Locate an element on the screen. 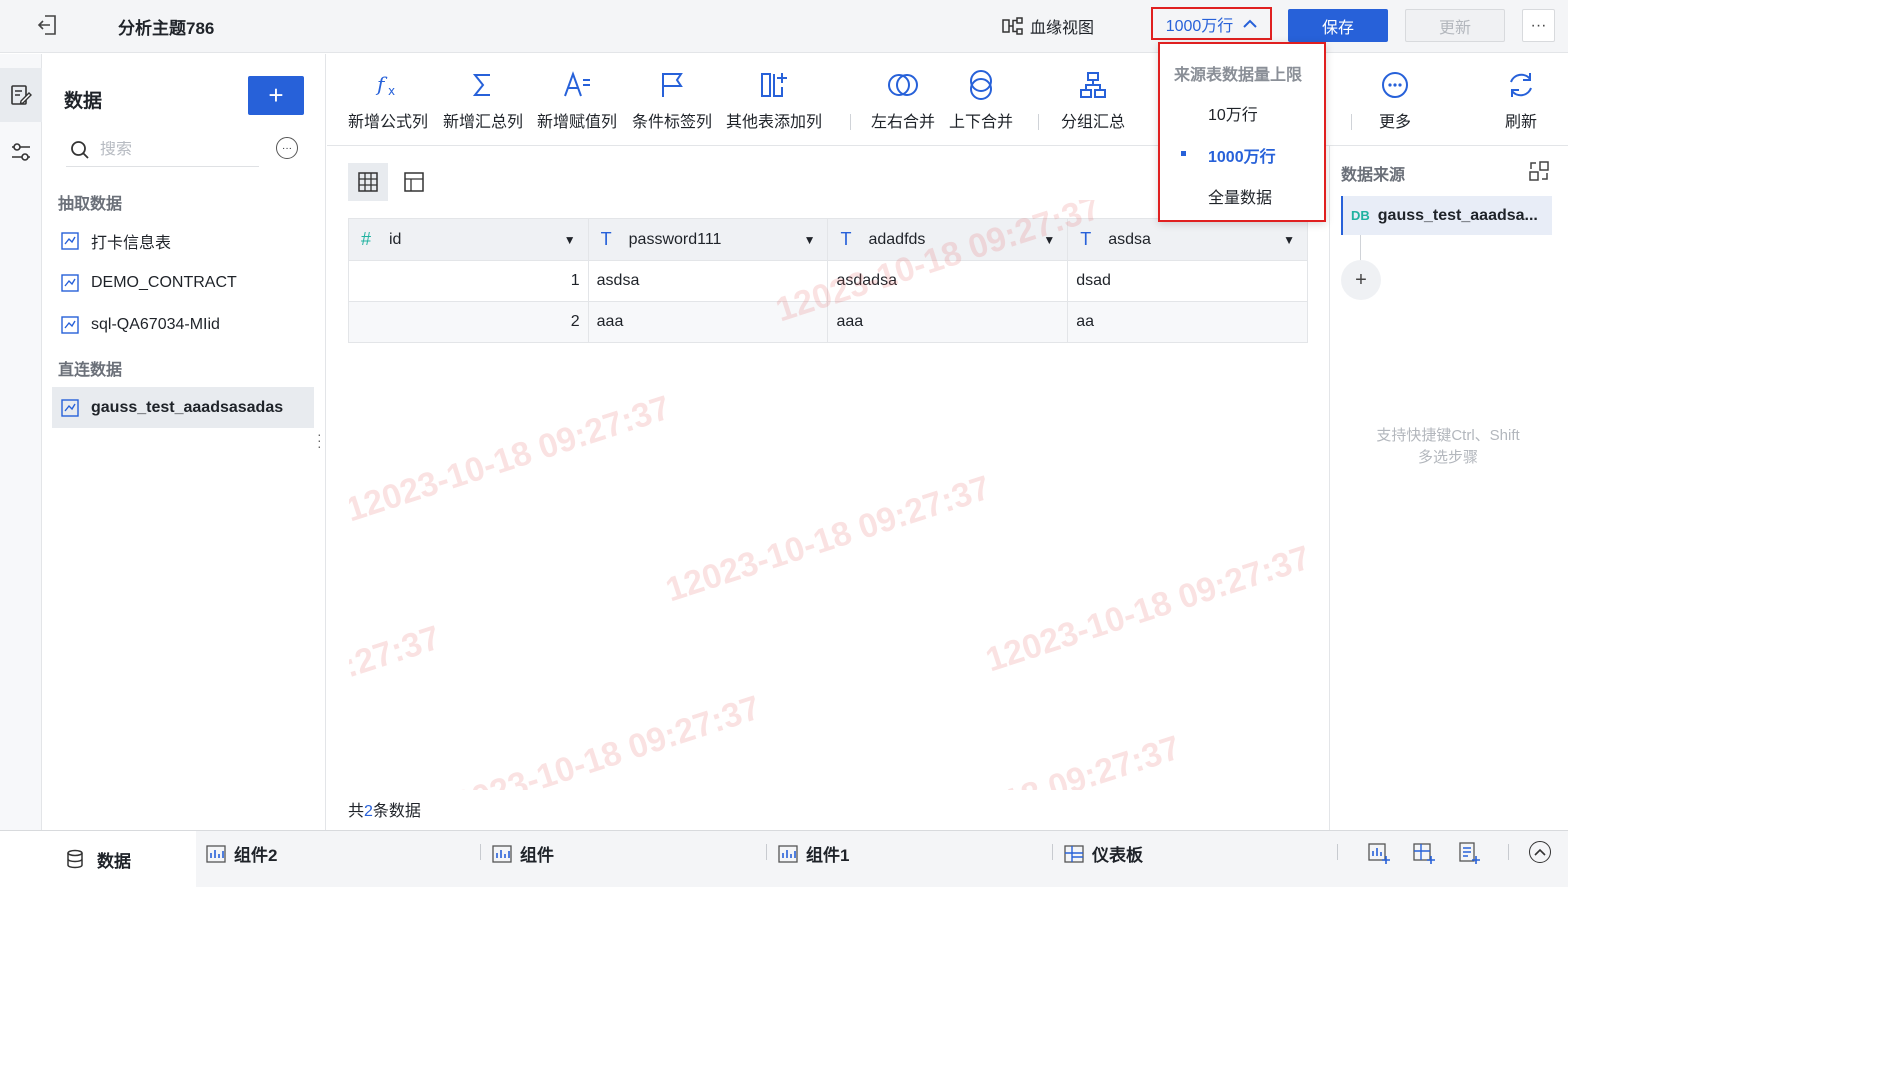  table-cell: aa is located at coordinates (1187, 322).